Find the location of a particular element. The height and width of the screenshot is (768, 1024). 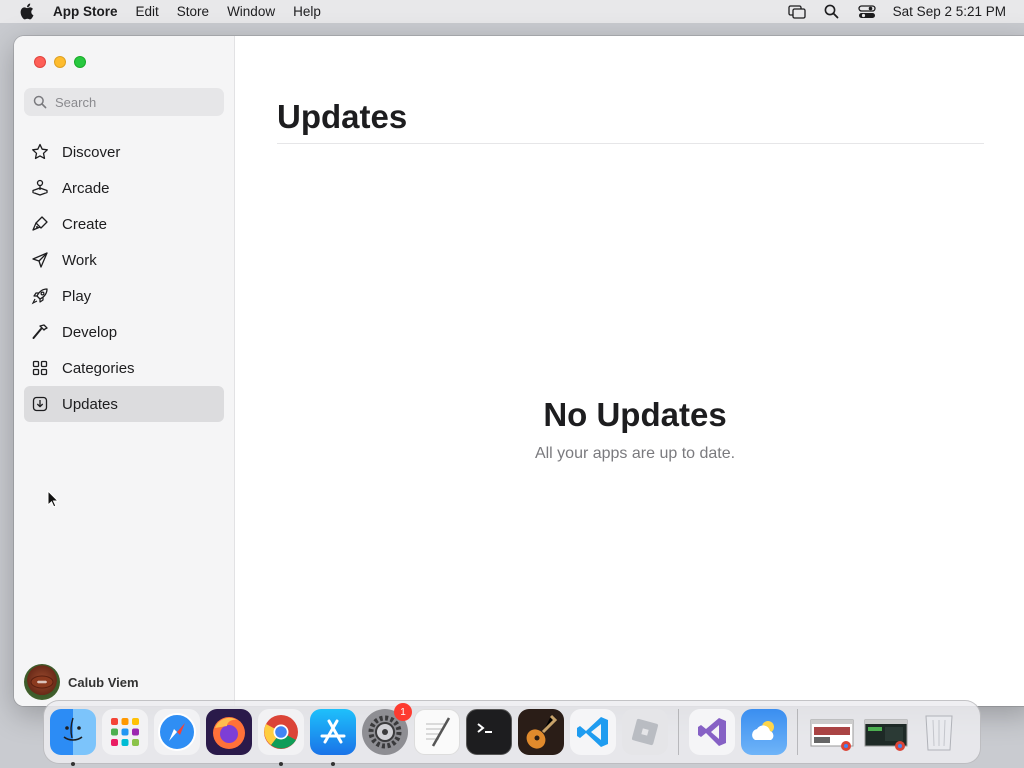

notification-badge: 1 is located at coordinates (403, 712).